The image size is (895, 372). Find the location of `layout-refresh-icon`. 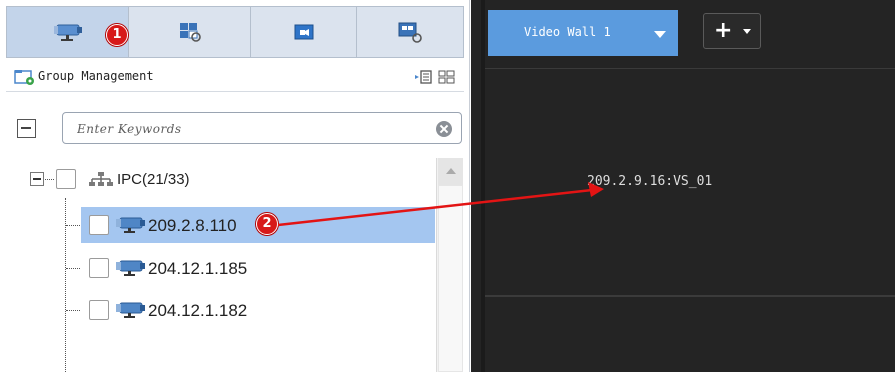

layout-refresh-icon is located at coordinates (190, 32).